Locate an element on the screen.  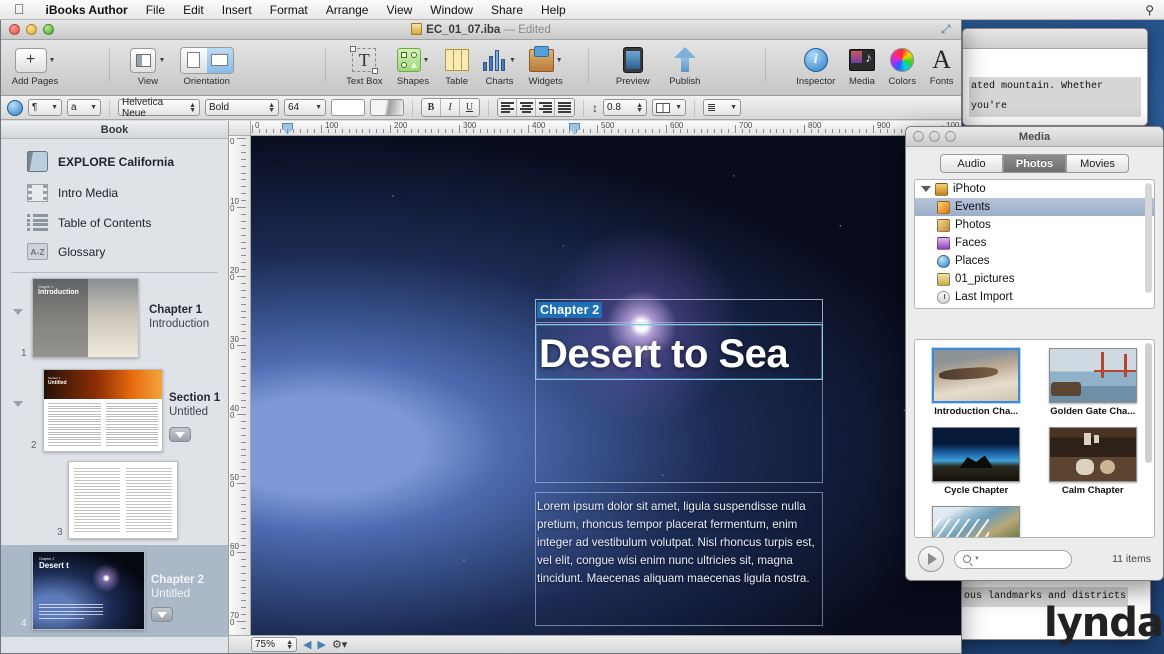
font-typeface-stepper: ▲ ▼ is located at coordinates (271, 108).